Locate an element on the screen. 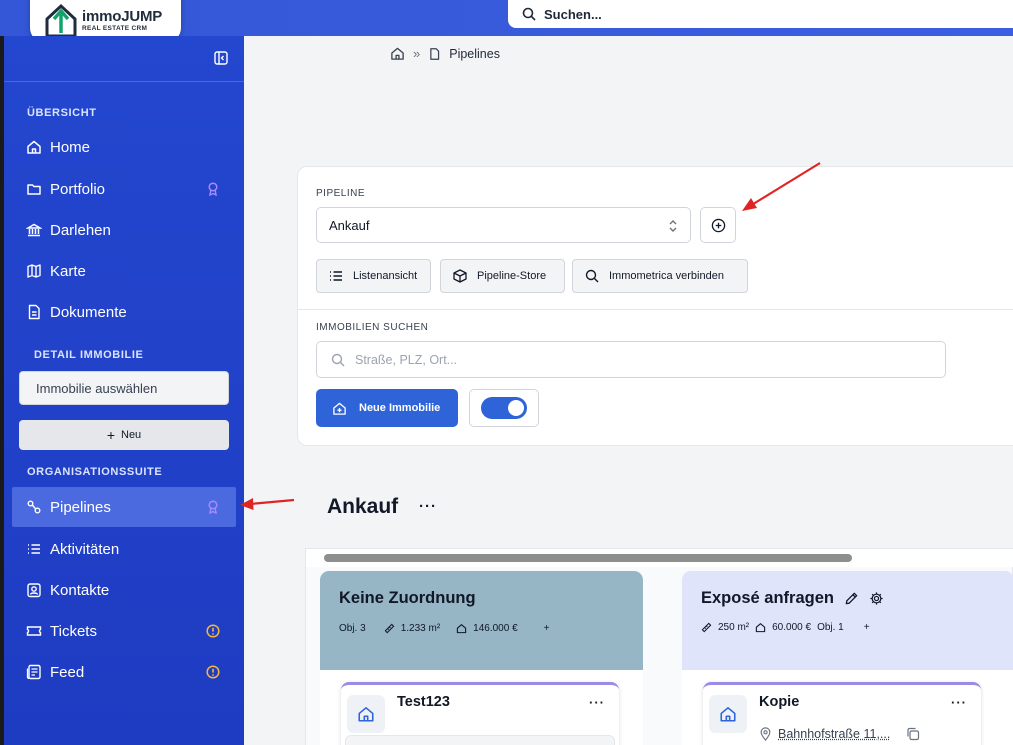 The width and height of the screenshot is (1013, 745). logo-name: immoJUMP is located at coordinates (122, 16).